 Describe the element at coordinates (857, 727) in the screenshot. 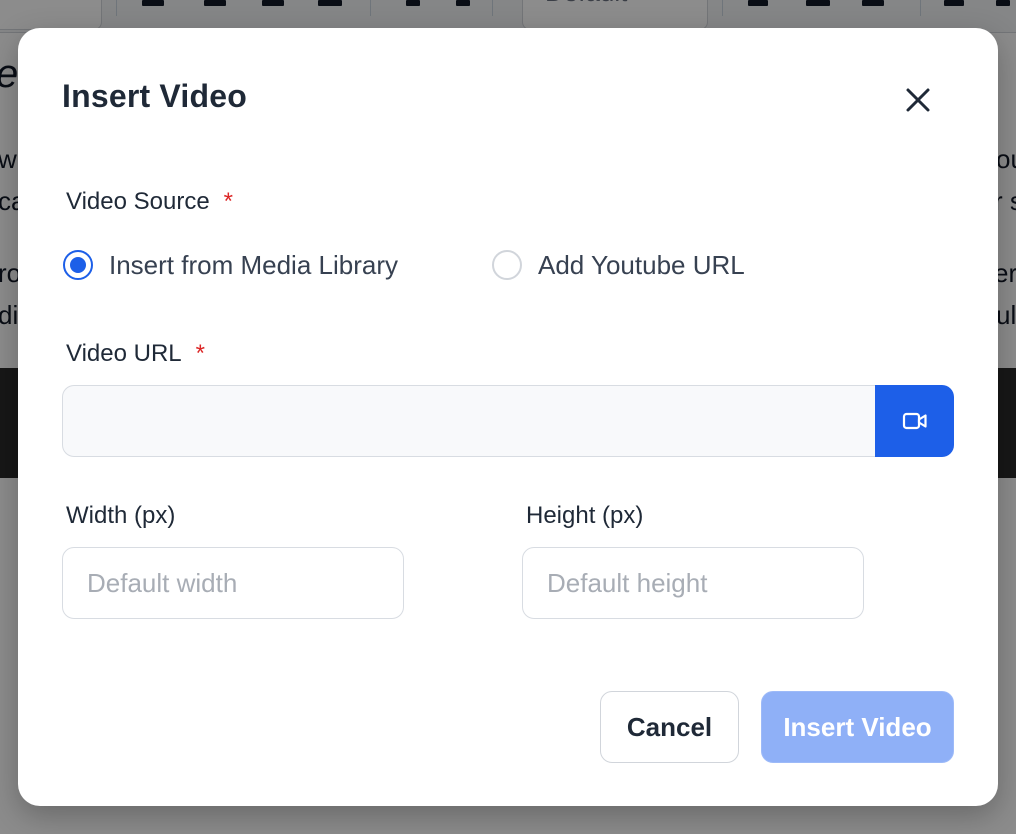

I see `insert-video-button: Insert Video` at that location.